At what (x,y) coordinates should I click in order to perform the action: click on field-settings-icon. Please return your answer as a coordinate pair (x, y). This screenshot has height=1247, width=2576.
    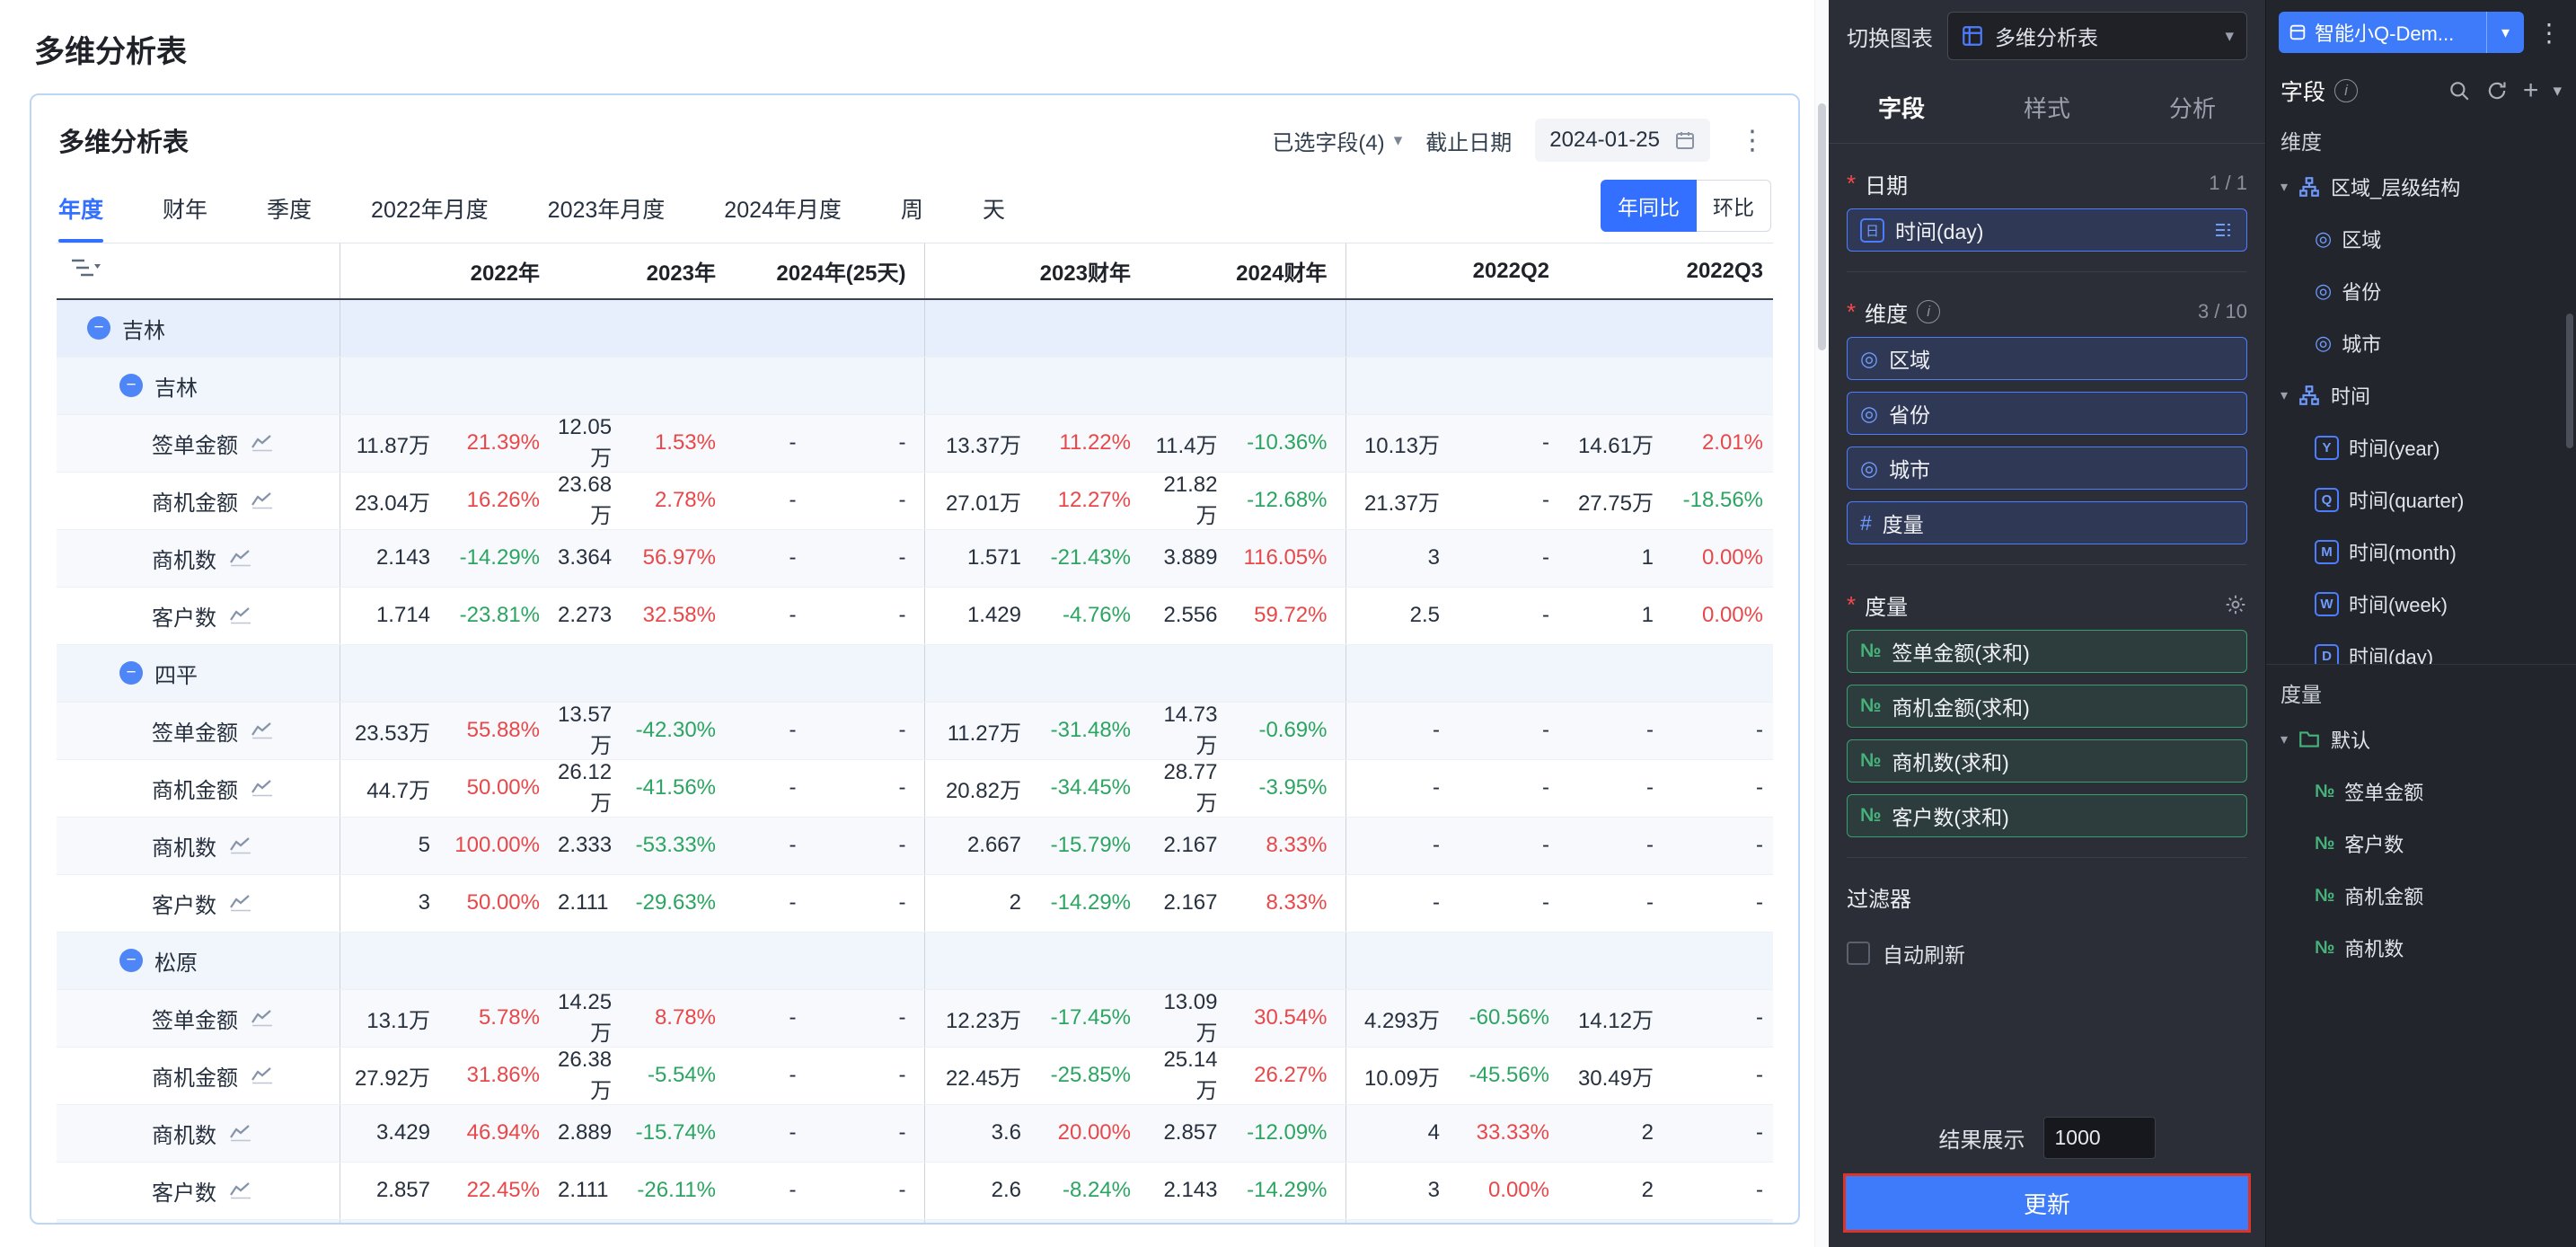
    Looking at the image, I should click on (2223, 230).